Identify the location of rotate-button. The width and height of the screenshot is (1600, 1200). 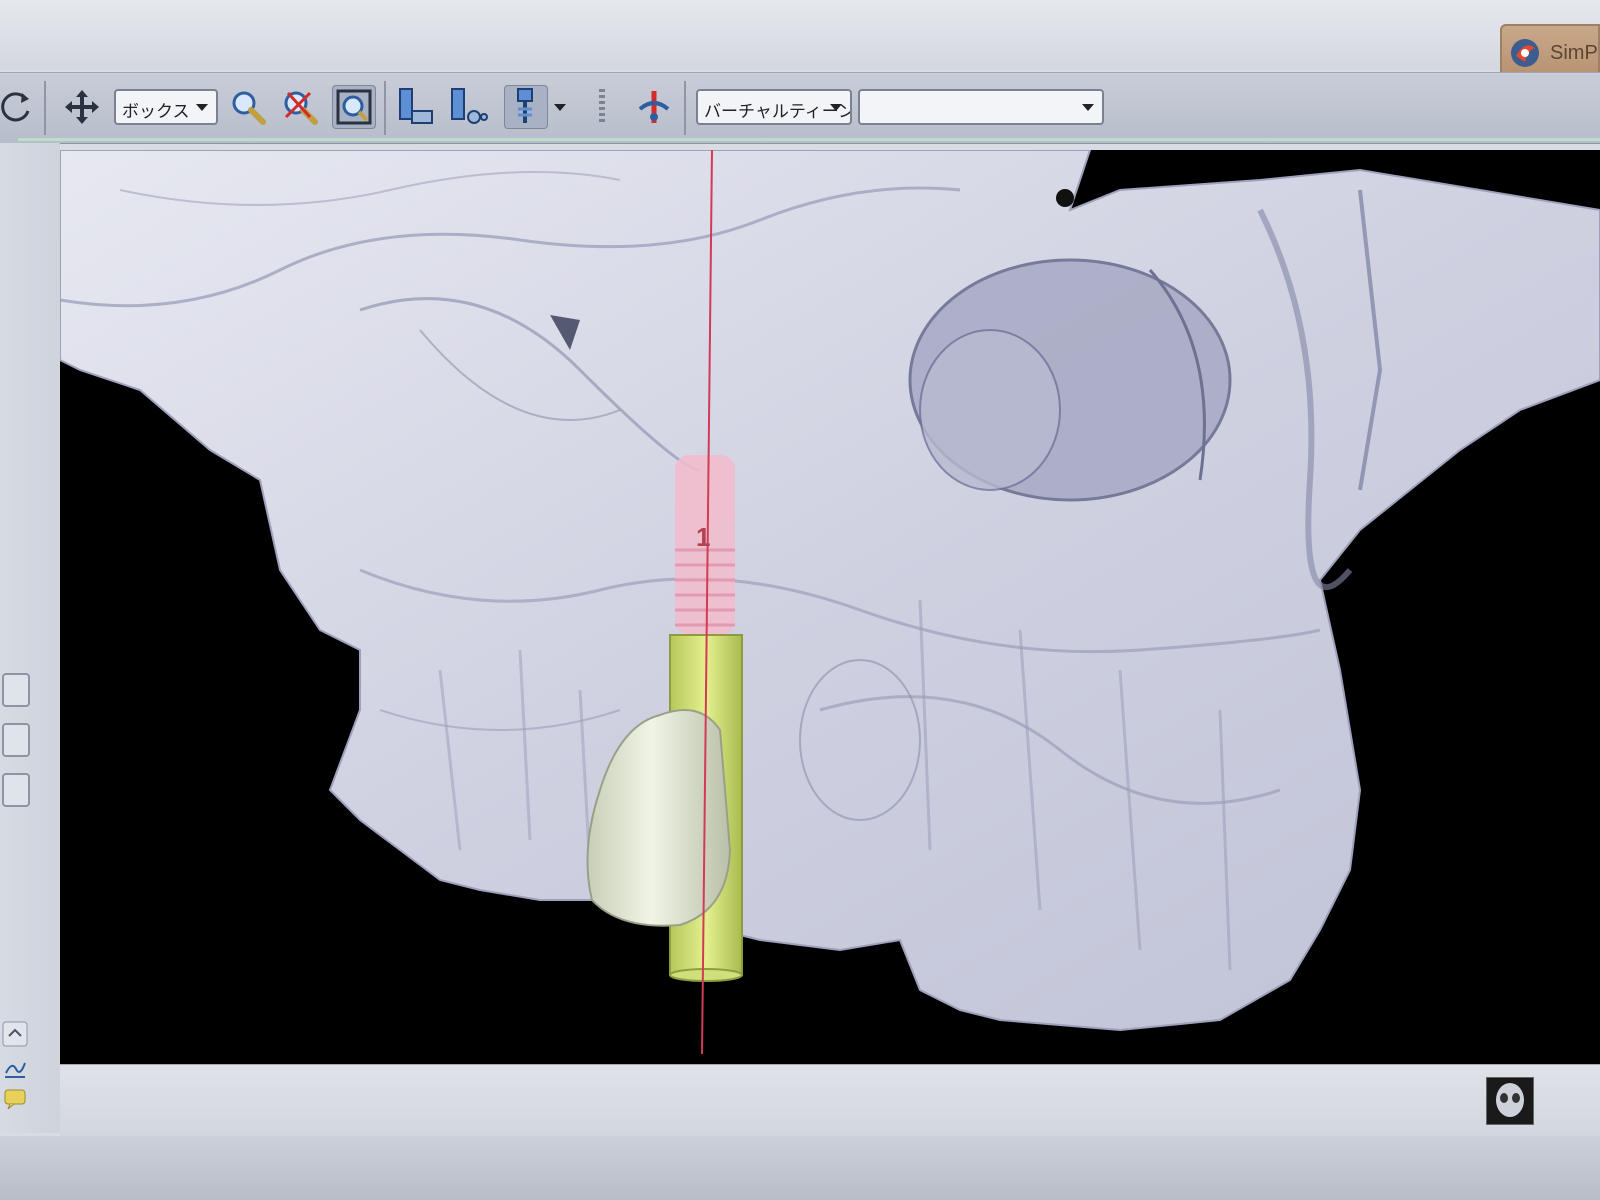
(19, 107).